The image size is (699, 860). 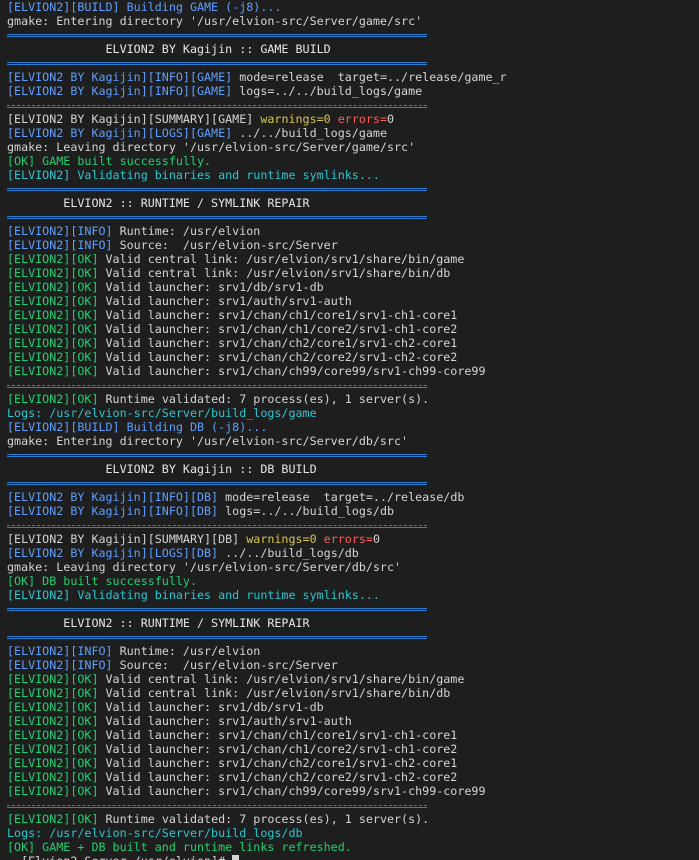 I want to click on line-segment: [ELVION2 BY Kagijin][LOGS][DB], so click(x=113, y=553).